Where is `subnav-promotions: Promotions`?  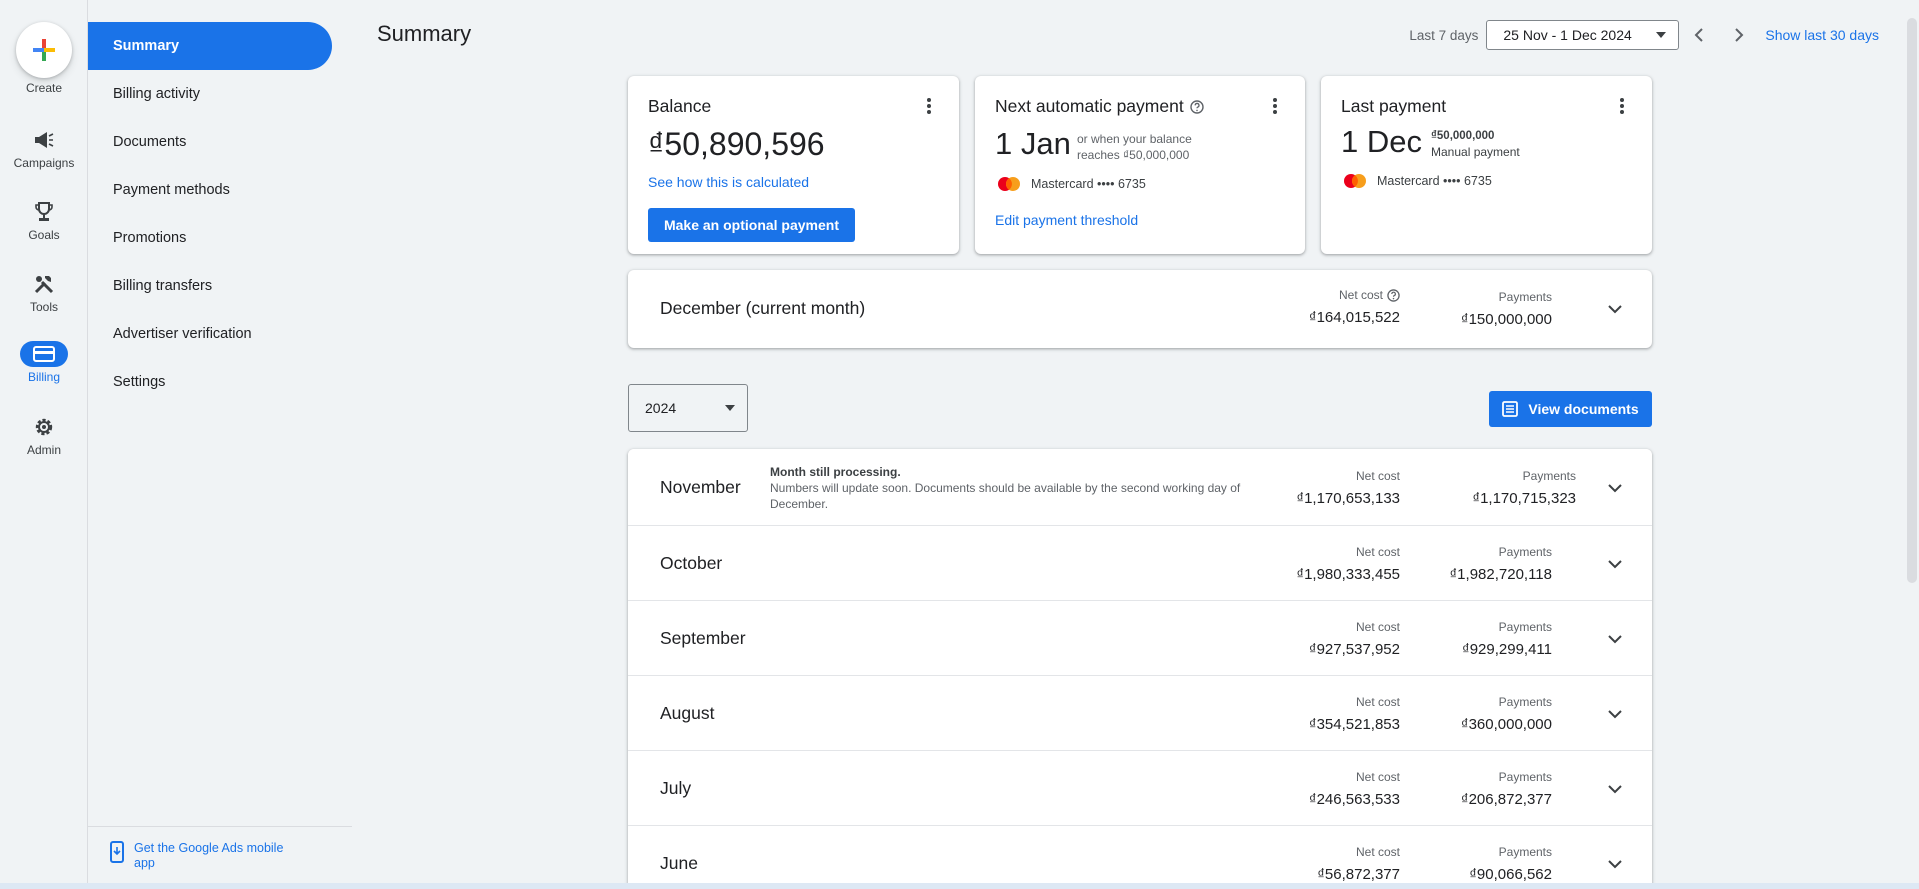
subnav-promotions: Promotions is located at coordinates (210, 238).